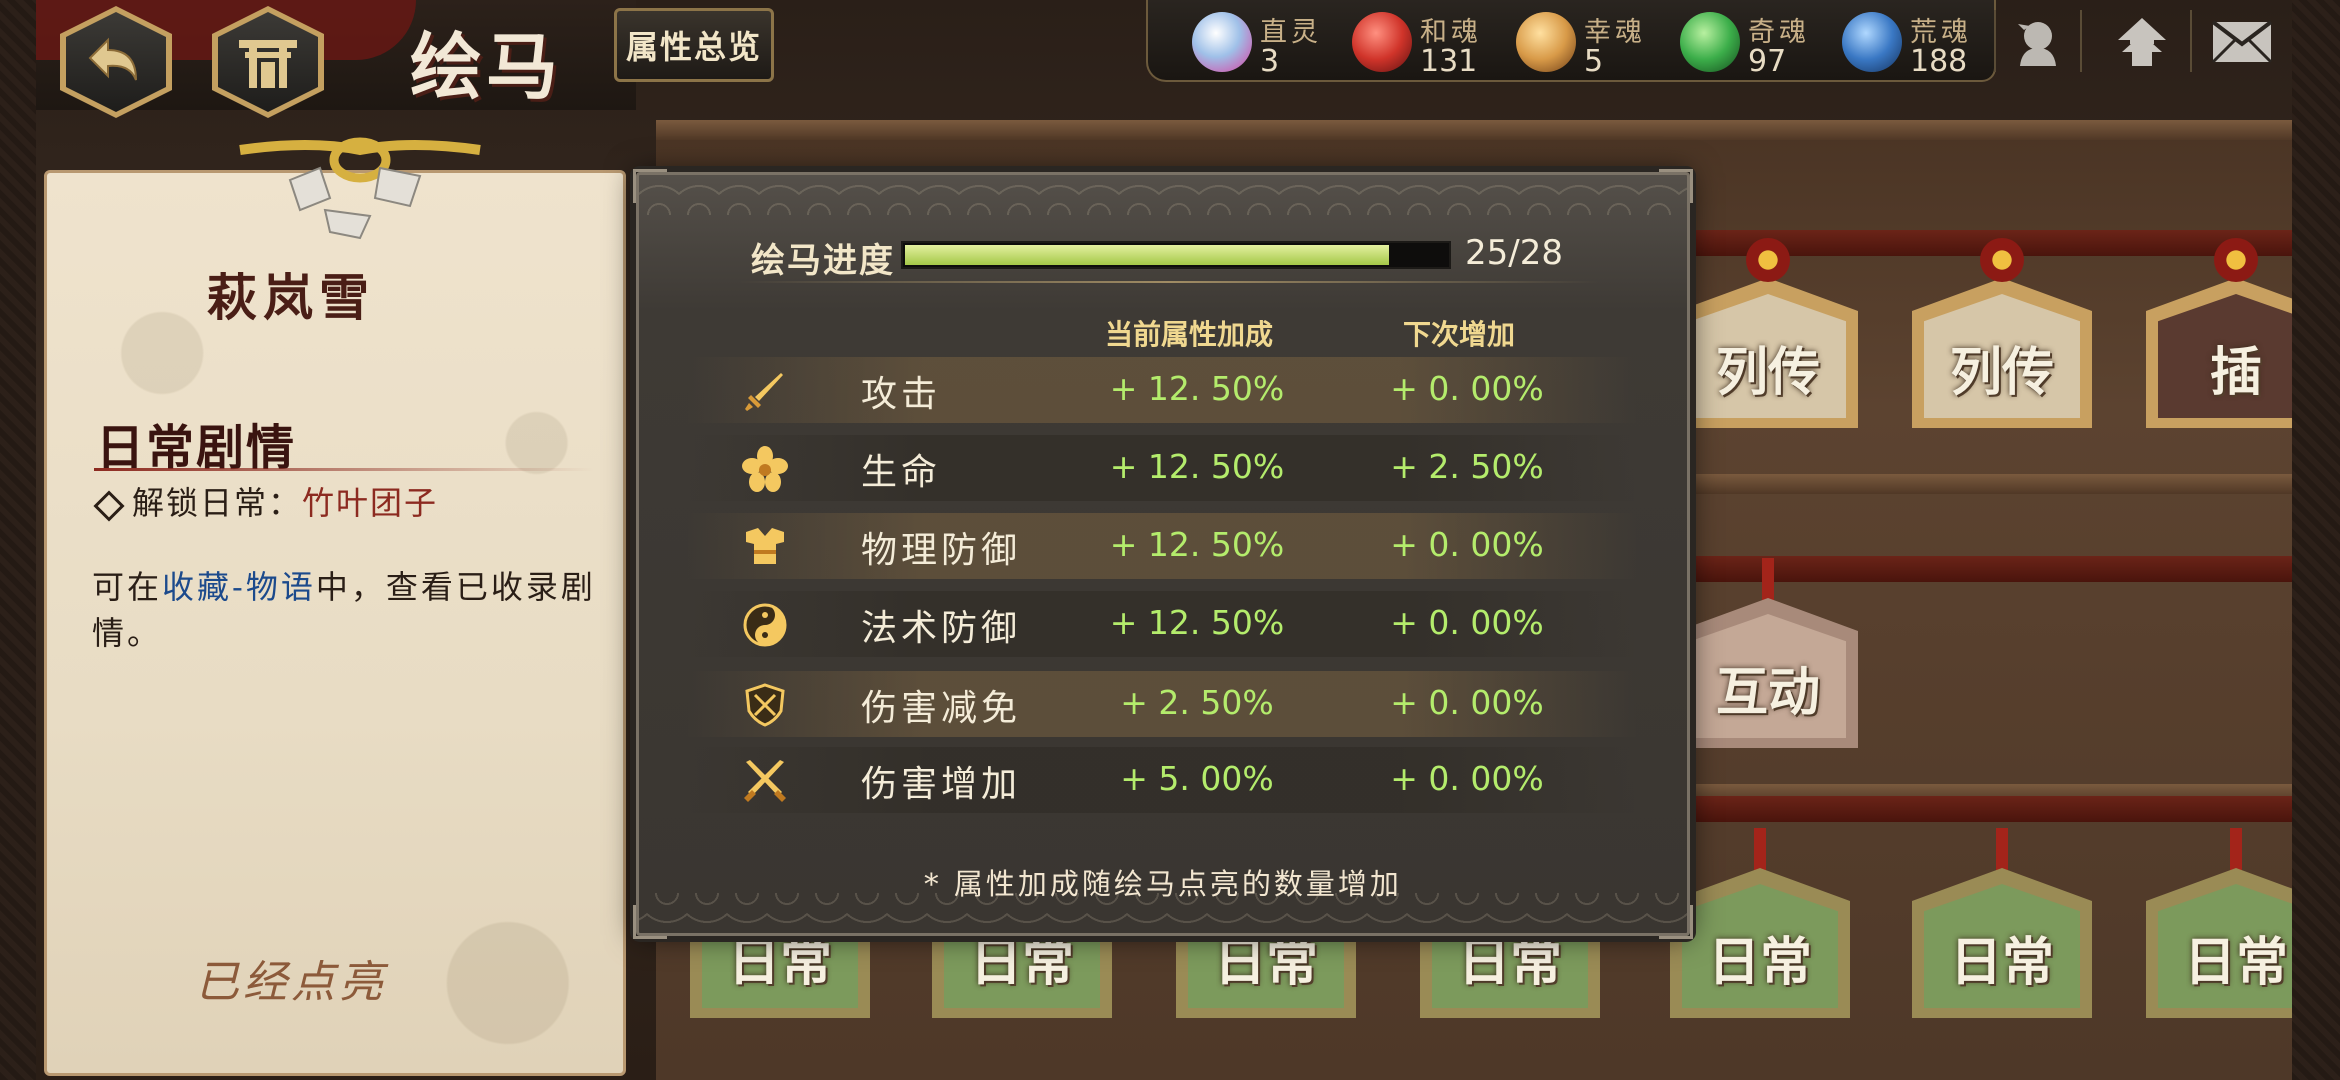  I want to click on collection-story-link: 收藏-物语, so click(239, 587).